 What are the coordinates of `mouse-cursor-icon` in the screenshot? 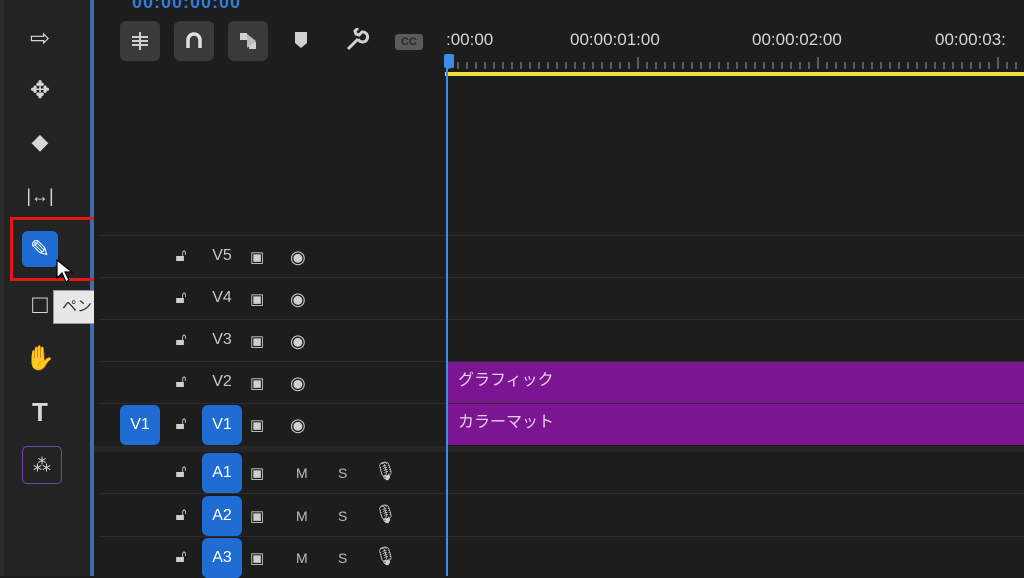 It's located at (65, 270).